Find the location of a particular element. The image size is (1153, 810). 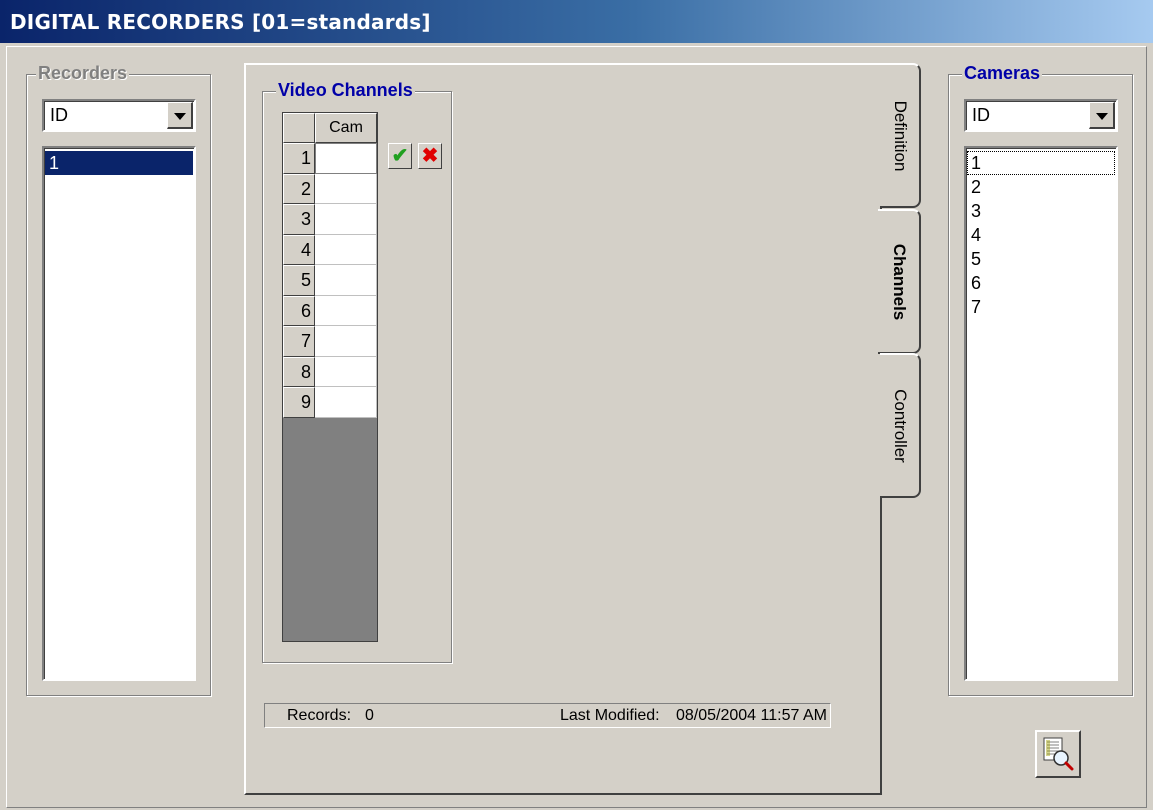

tab-definition: Definition is located at coordinates (900, 135).